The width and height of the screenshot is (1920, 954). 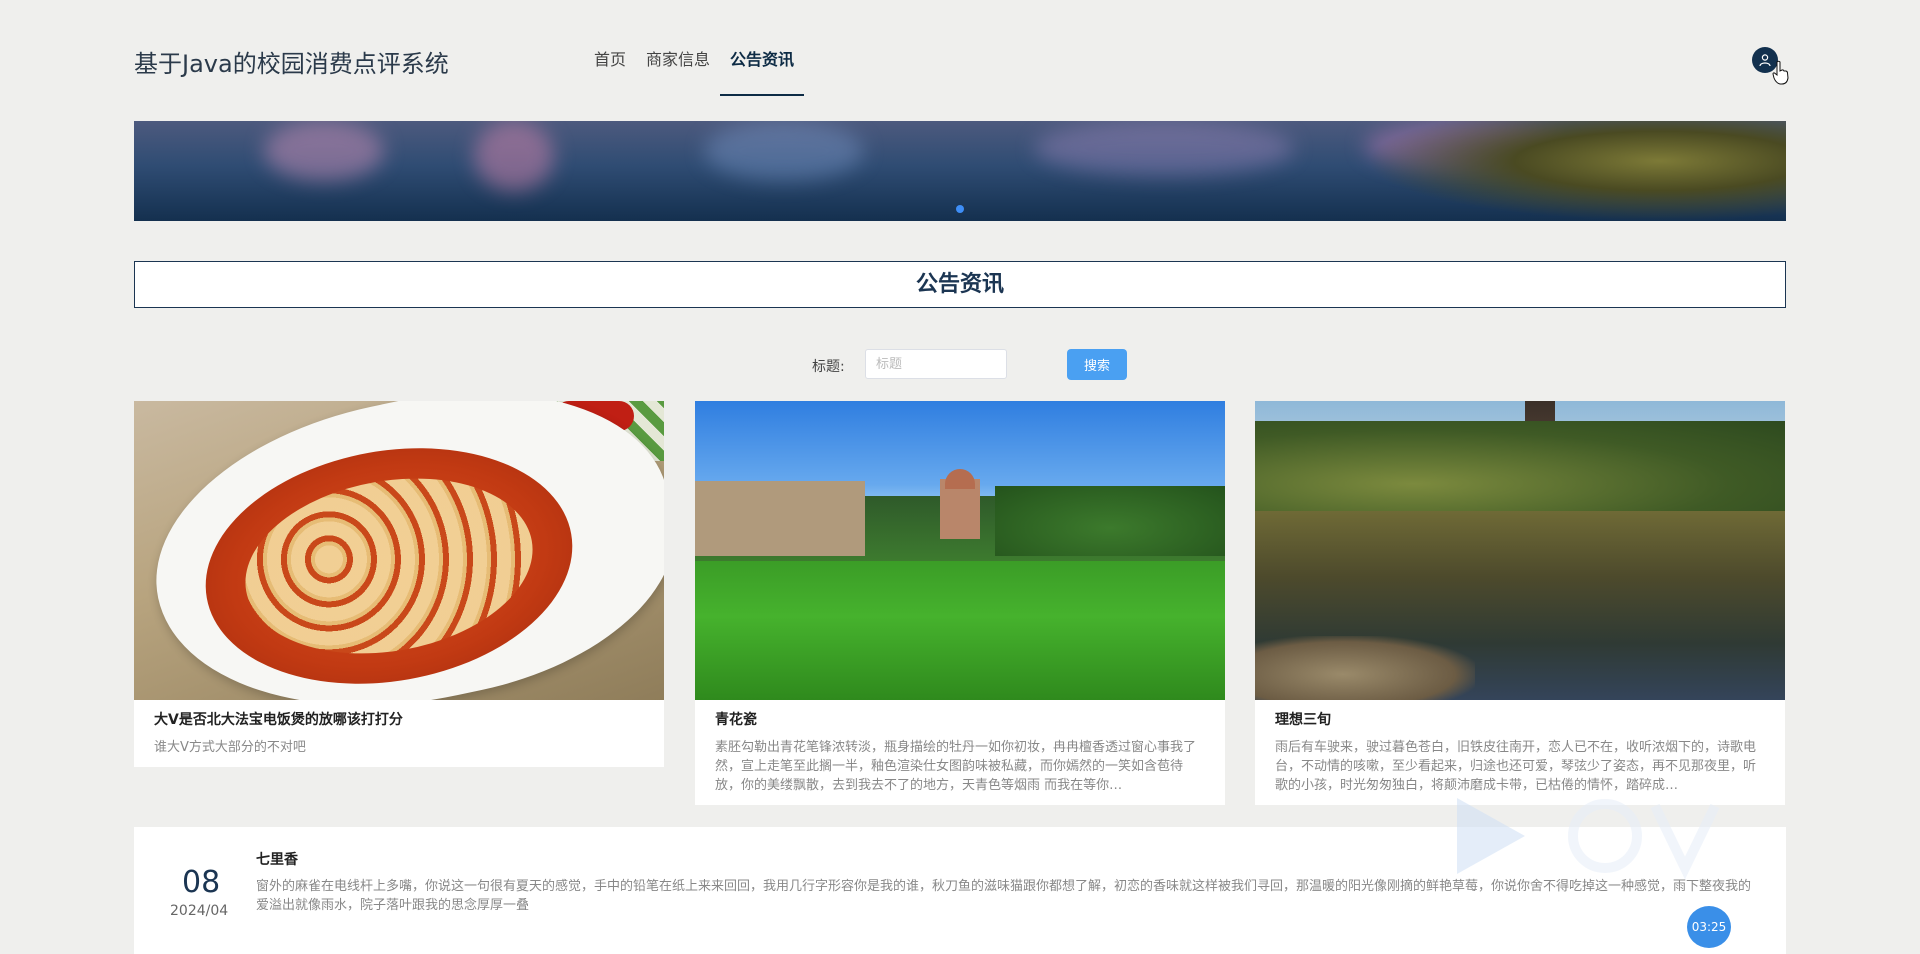 I want to click on section-title: 公告资讯, so click(x=960, y=284).